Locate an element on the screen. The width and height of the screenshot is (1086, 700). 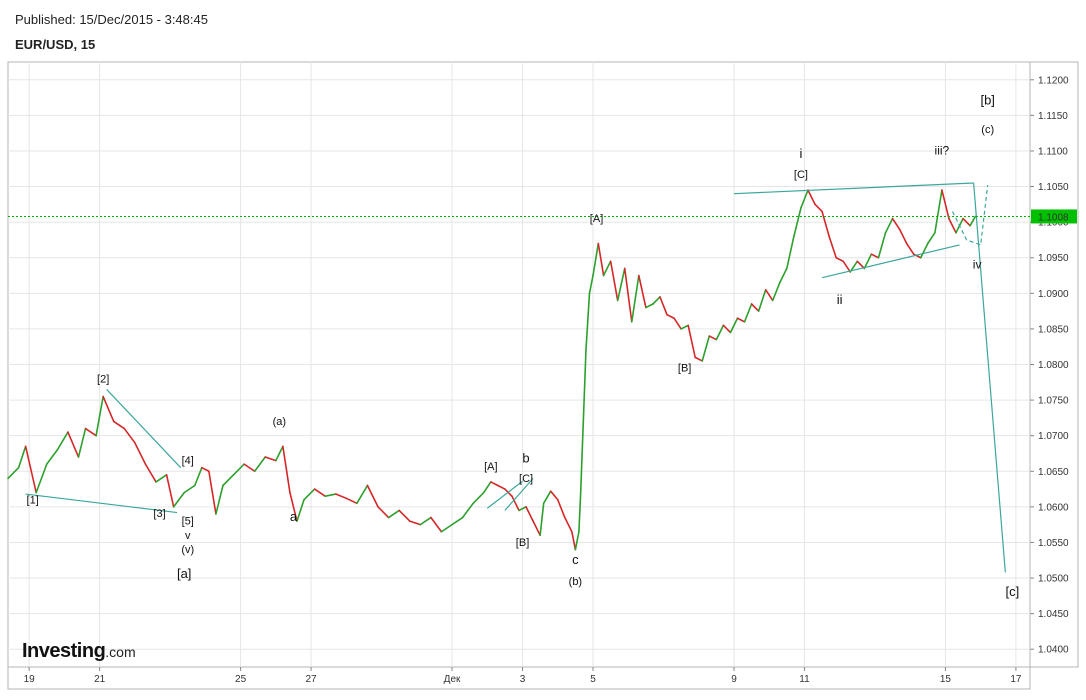
wave-label: (b) is located at coordinates (575, 582).